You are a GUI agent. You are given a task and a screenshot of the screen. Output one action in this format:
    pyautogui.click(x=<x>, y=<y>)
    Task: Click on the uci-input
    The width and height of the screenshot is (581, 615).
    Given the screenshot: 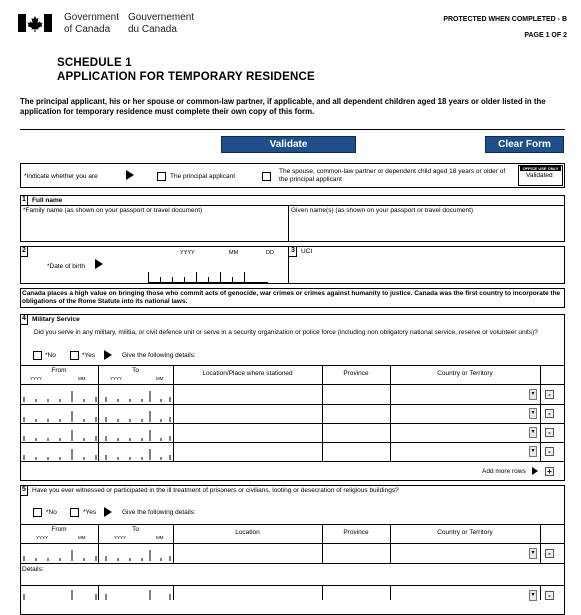 What is the action you would take?
    pyautogui.click(x=430, y=270)
    